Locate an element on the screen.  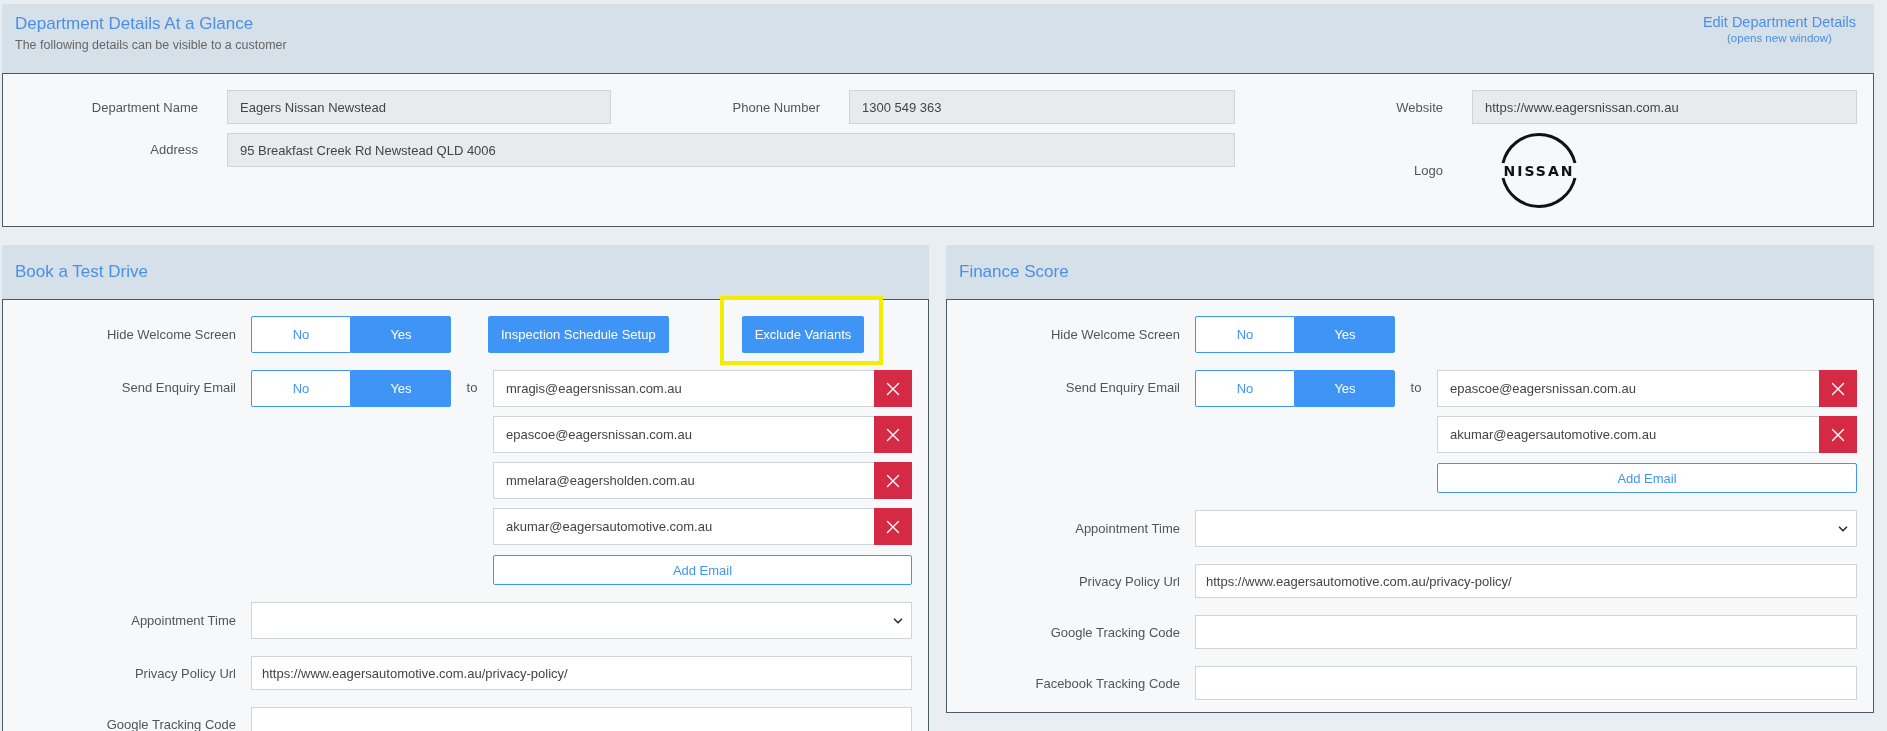
edit-link: Edit Department Details is located at coordinates (1779, 22).